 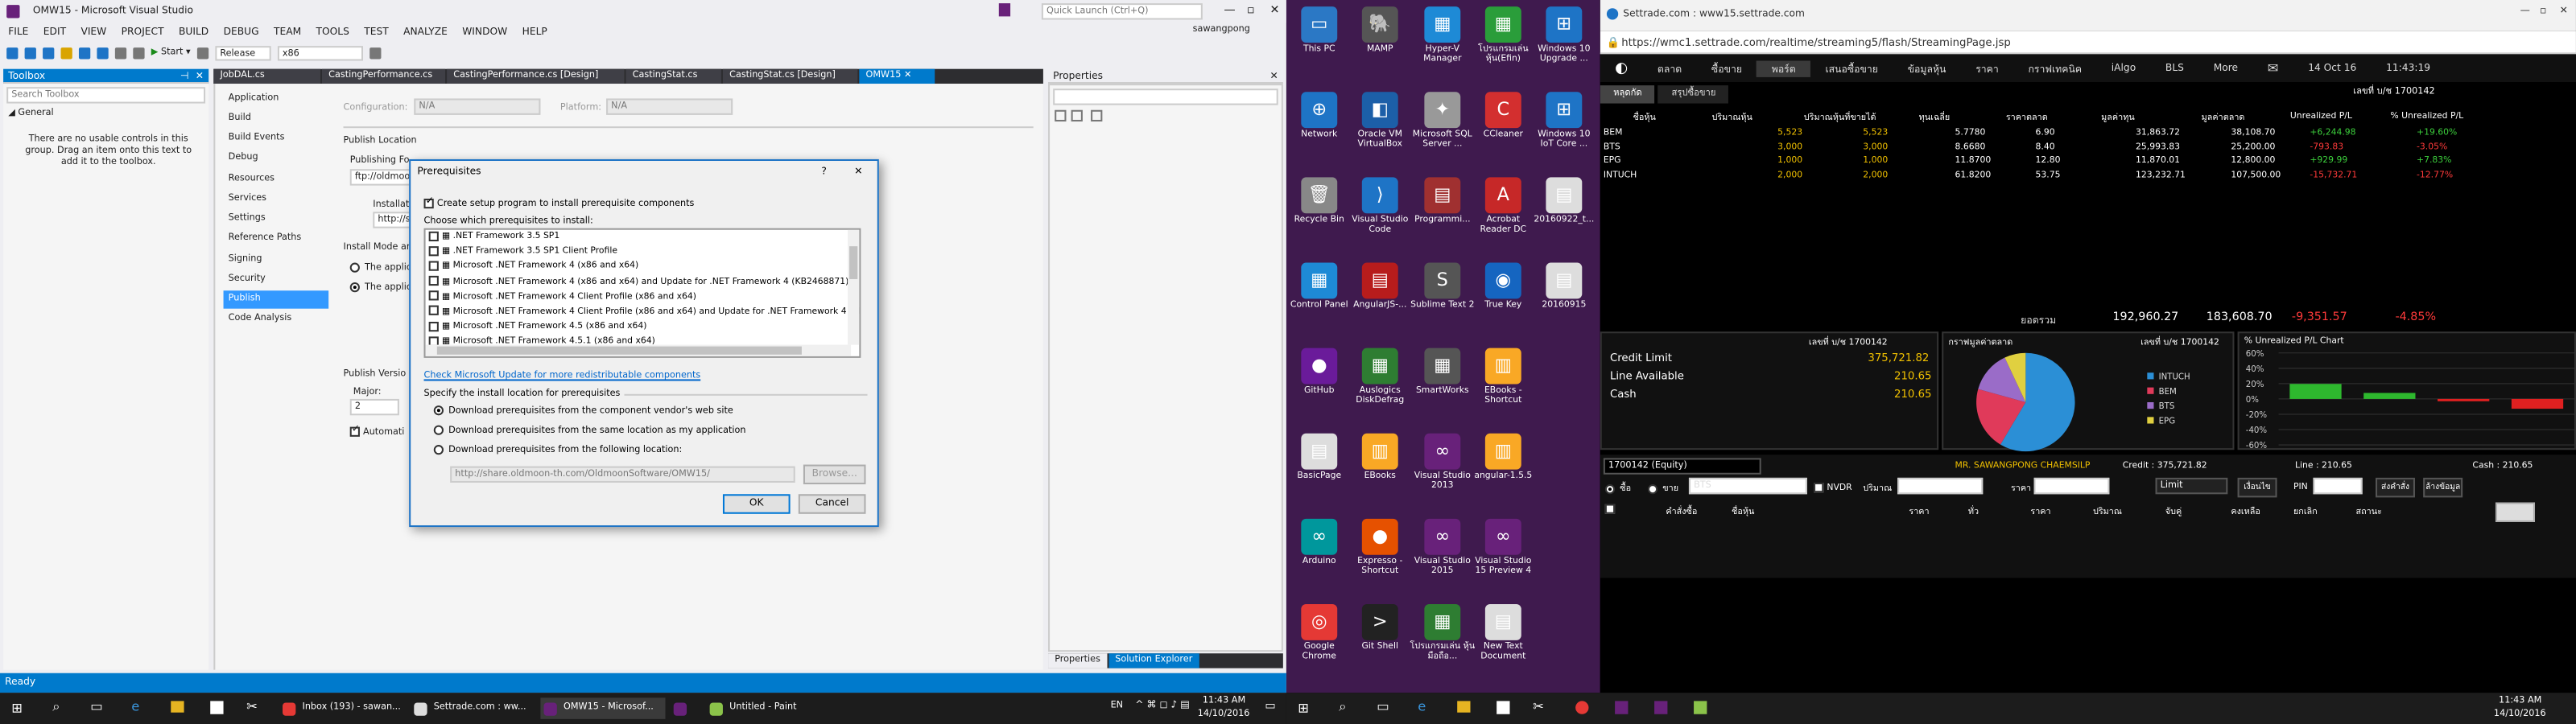 I want to click on help-button: ?, so click(x=824, y=171).